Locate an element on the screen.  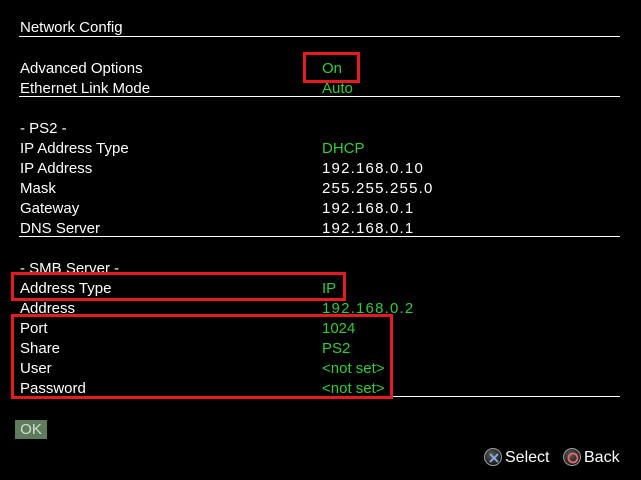
title-divider is located at coordinates (319, 36).